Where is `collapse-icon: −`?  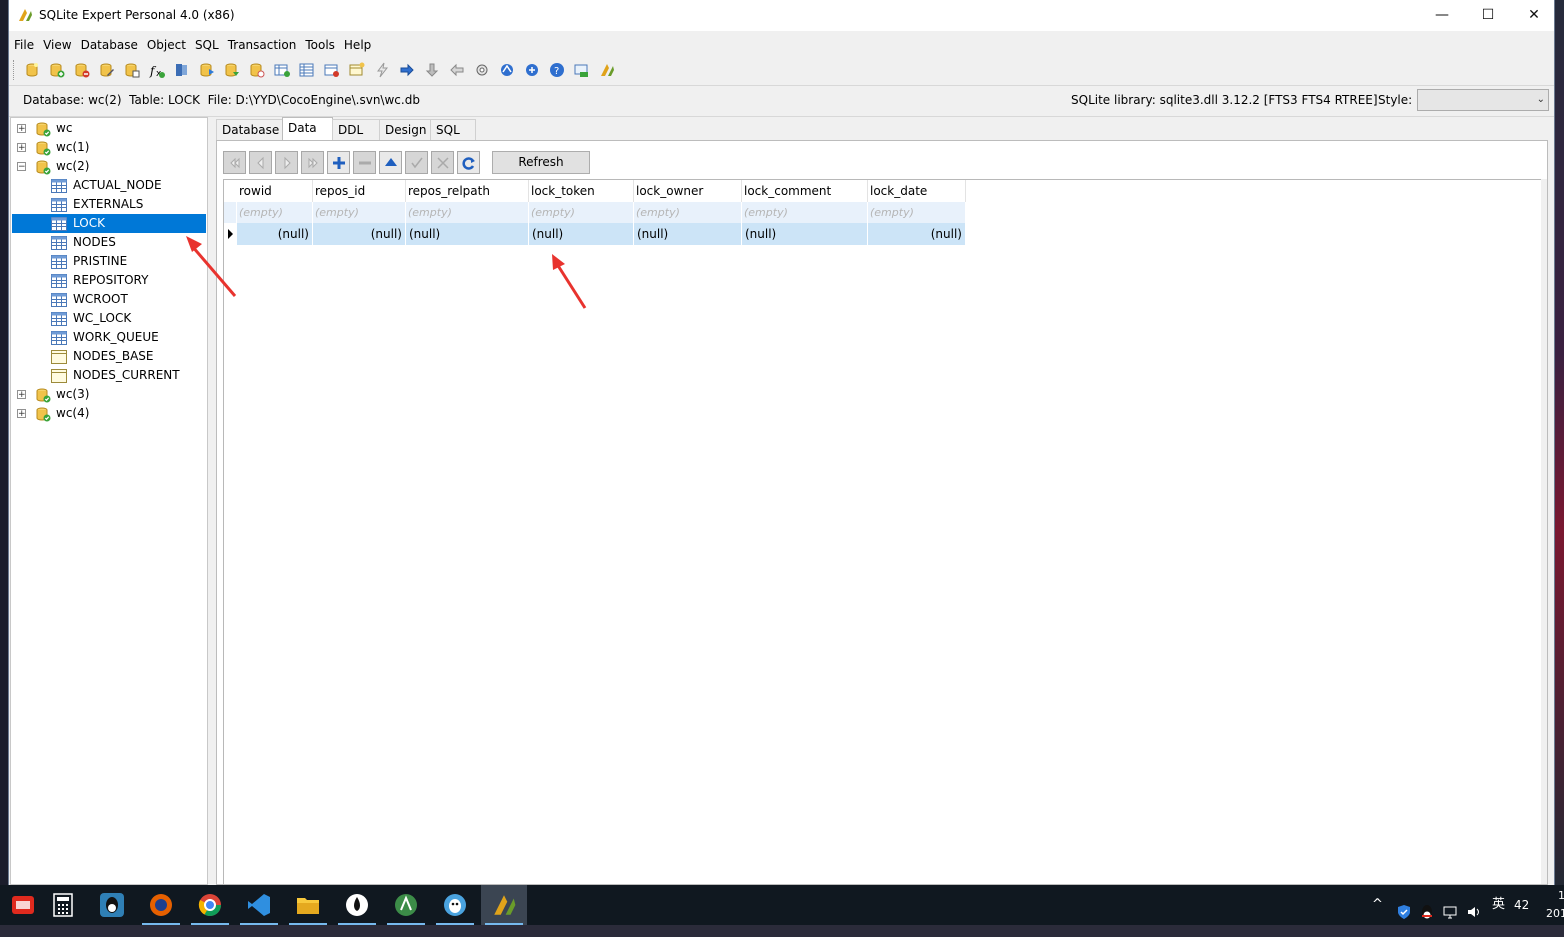 collapse-icon: − is located at coordinates (21, 167).